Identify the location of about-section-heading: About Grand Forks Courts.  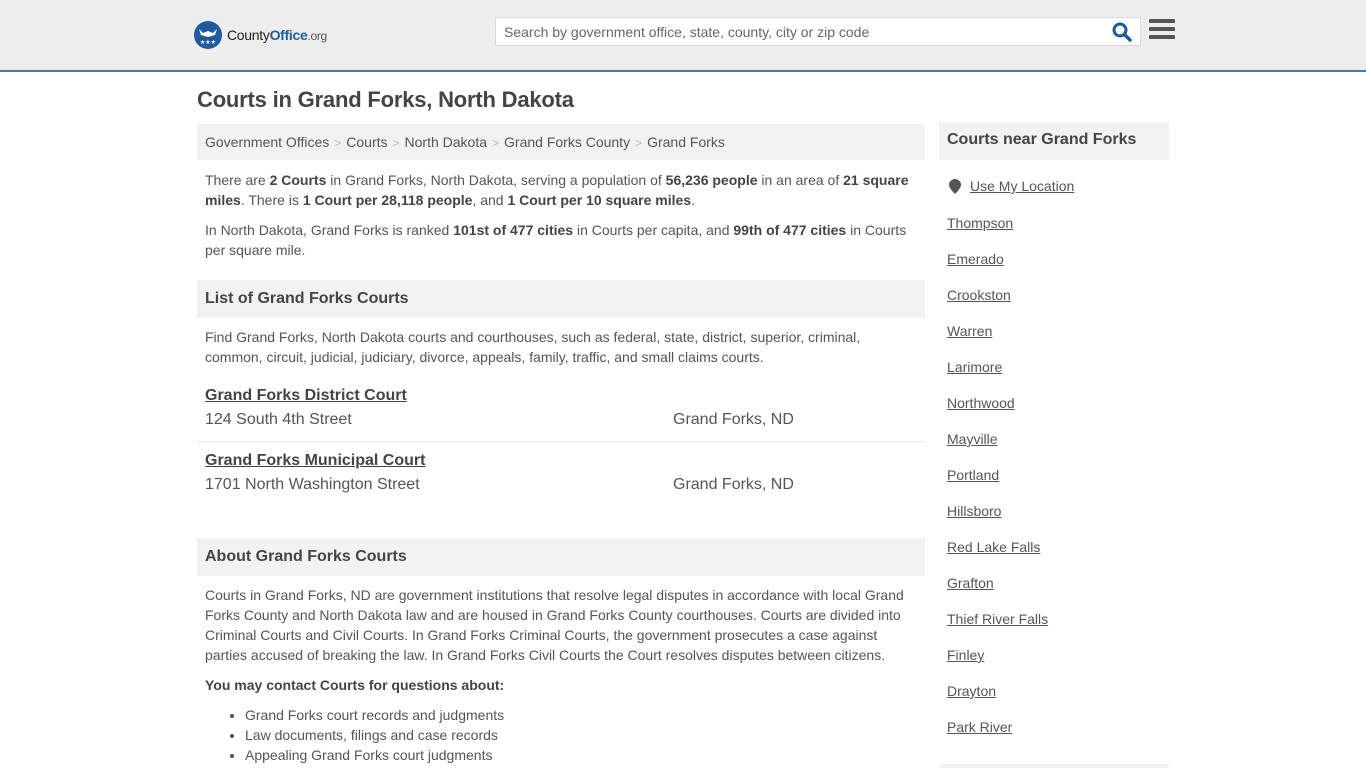
(561, 557).